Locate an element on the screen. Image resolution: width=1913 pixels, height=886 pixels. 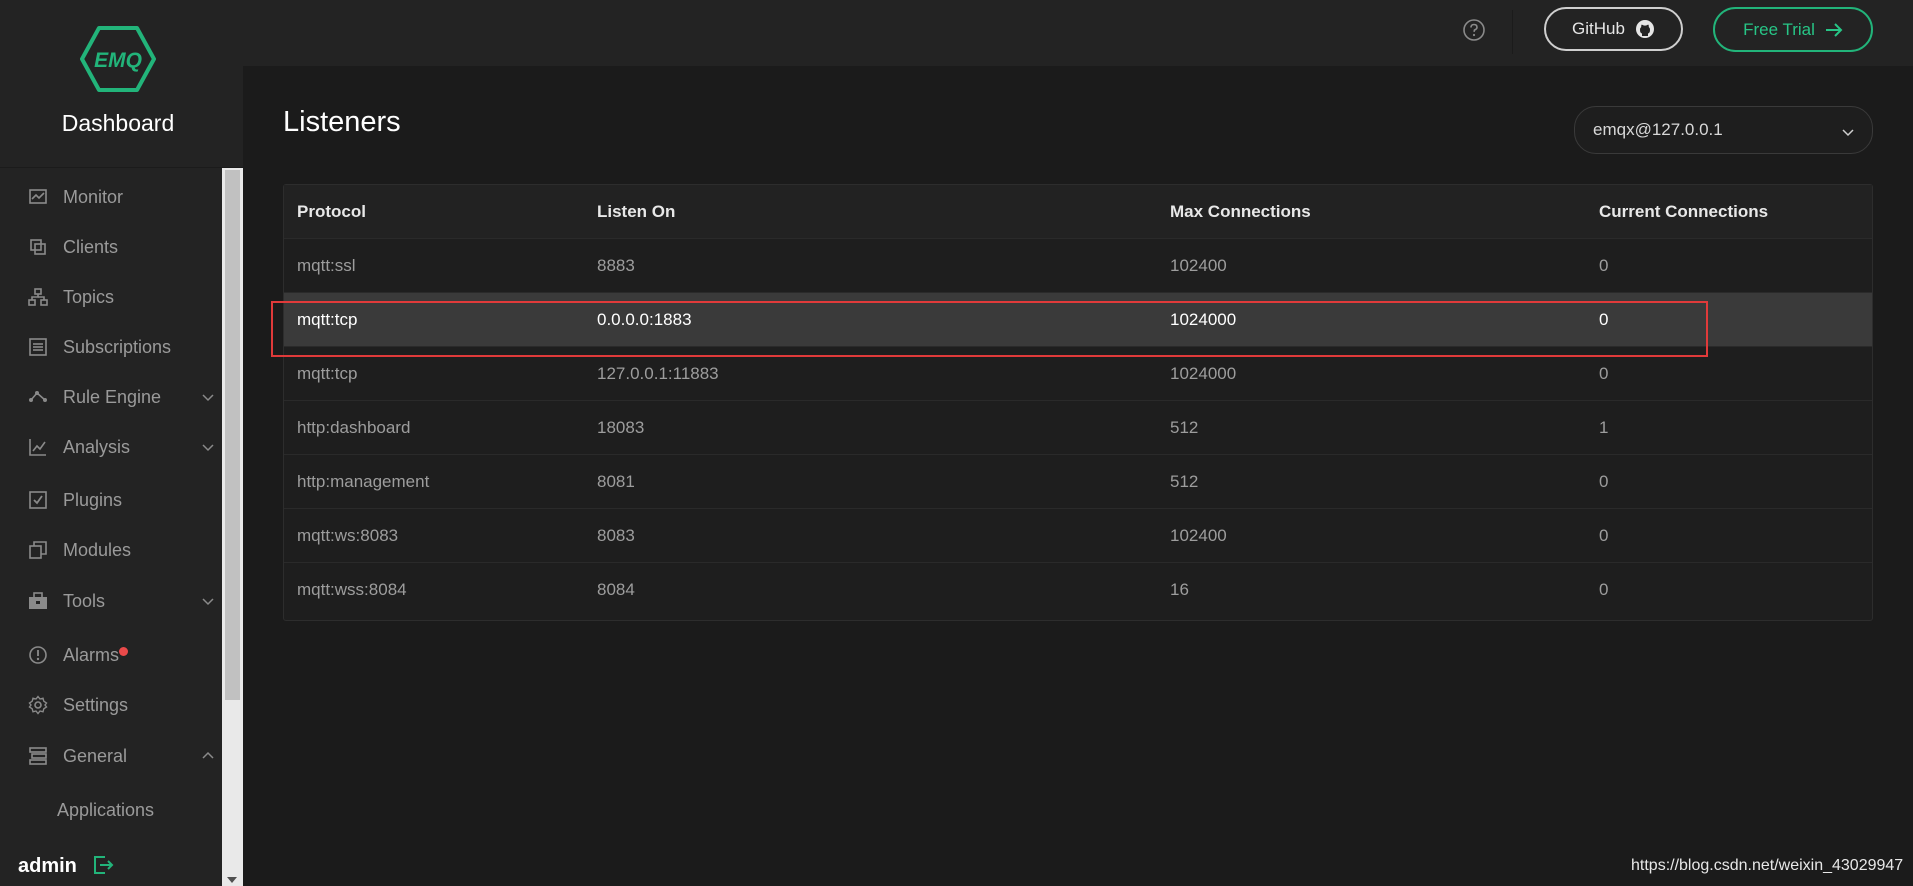
column-header: Current Connections is located at coordinates (1683, 212).